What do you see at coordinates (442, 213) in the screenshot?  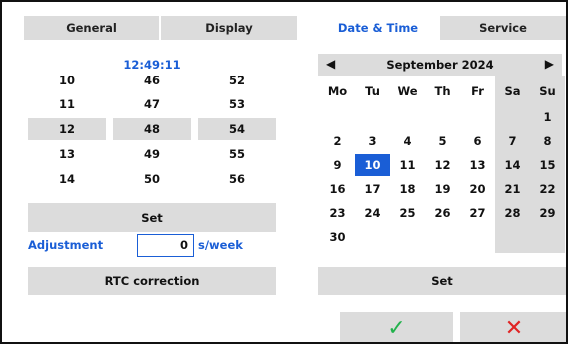 I see `calendar-day: 26` at bounding box center [442, 213].